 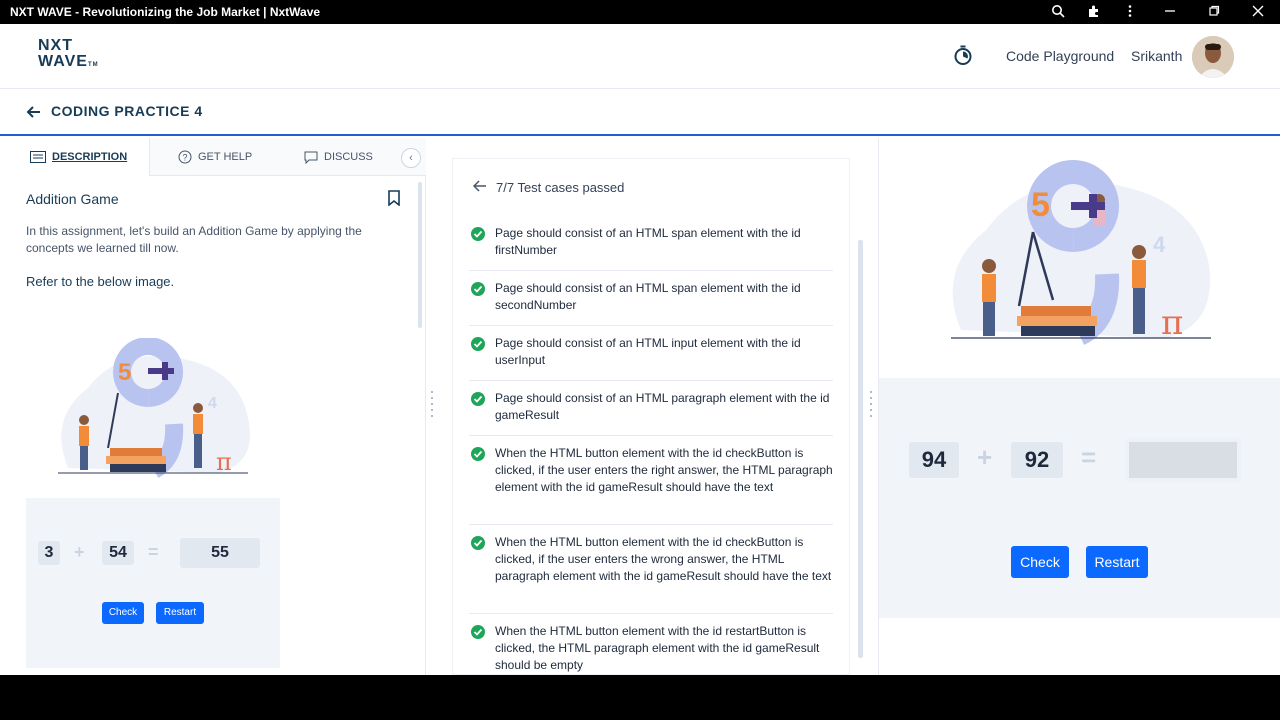 What do you see at coordinates (100, 281) in the screenshot?
I see `refer-text: Refer to the below image.` at bounding box center [100, 281].